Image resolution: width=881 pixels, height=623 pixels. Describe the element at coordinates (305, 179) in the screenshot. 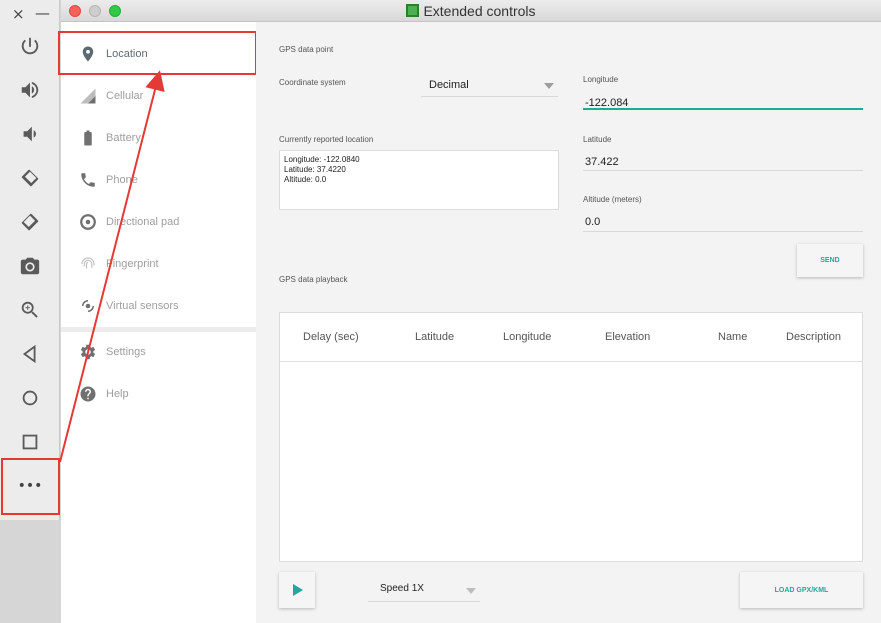

I see `reported-altitude: Altitude: 0.0` at that location.